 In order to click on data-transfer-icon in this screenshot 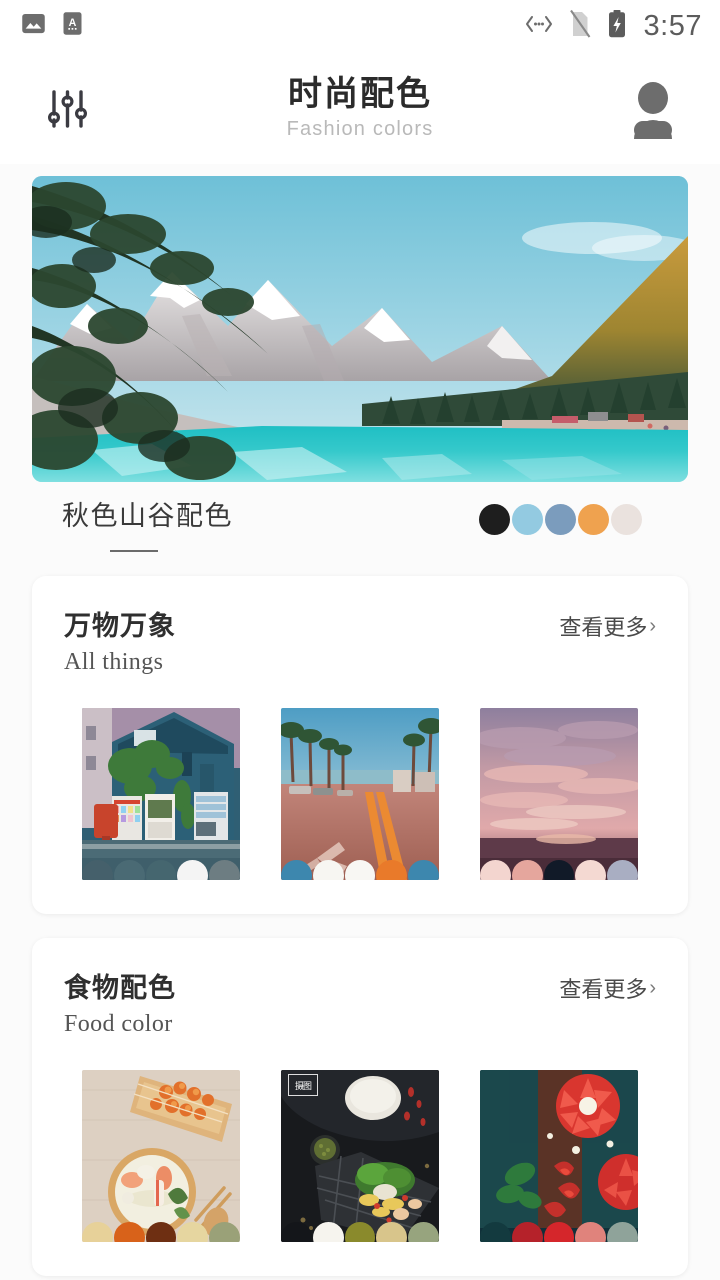, I will do `click(539, 26)`.